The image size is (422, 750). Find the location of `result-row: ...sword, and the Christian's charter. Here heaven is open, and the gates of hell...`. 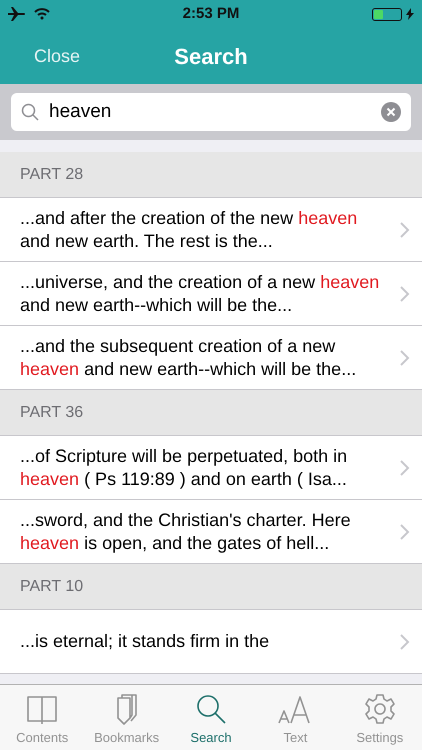

result-row: ...sword, and the Christian's charter. Here heaven is open, and the gates of hell... is located at coordinates (211, 532).